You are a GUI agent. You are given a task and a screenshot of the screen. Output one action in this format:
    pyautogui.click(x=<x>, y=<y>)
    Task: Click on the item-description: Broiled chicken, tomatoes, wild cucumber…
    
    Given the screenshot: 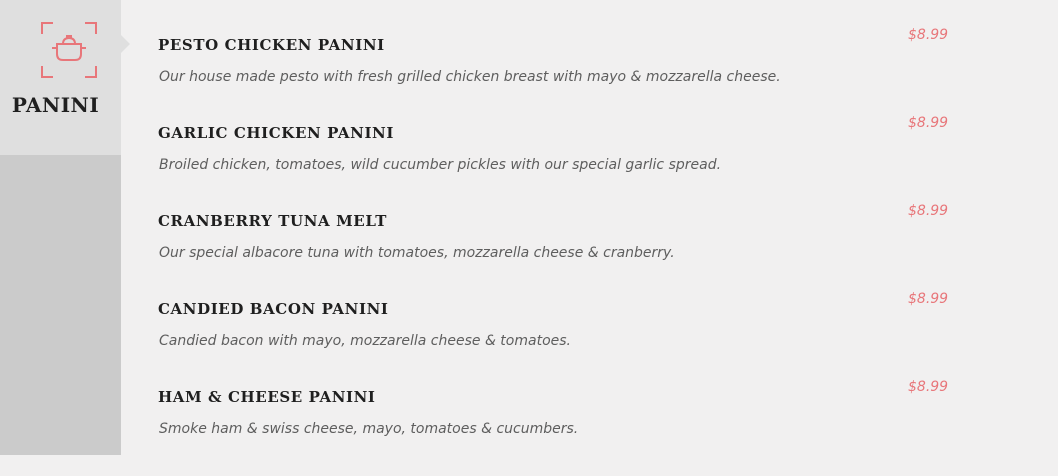 What is the action you would take?
    pyautogui.click(x=440, y=165)
    